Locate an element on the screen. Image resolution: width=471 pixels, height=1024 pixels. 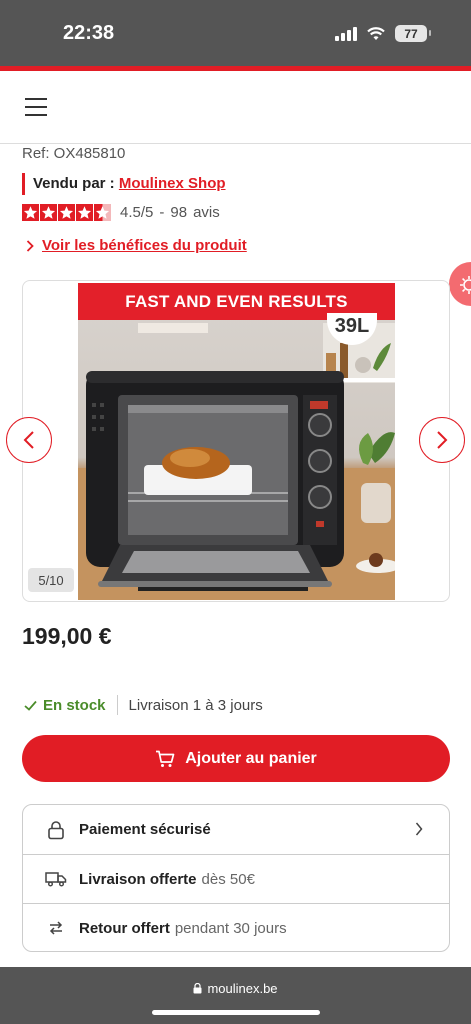
exchange-icon is located at coordinates (56, 928).